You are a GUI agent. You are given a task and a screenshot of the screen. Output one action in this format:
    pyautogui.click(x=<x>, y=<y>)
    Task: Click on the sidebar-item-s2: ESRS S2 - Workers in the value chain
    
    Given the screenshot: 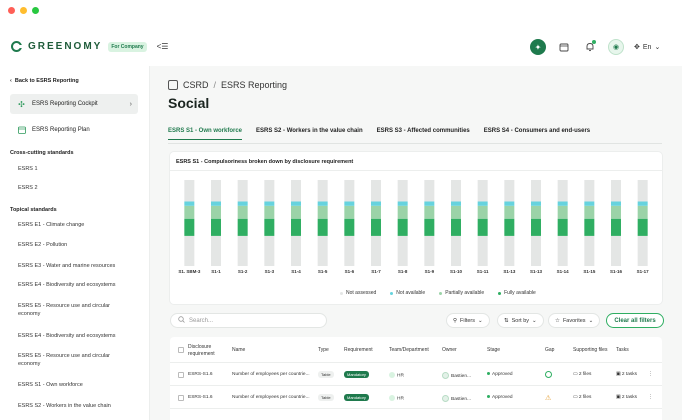 What is the action you would take?
    pyautogui.click(x=75, y=406)
    